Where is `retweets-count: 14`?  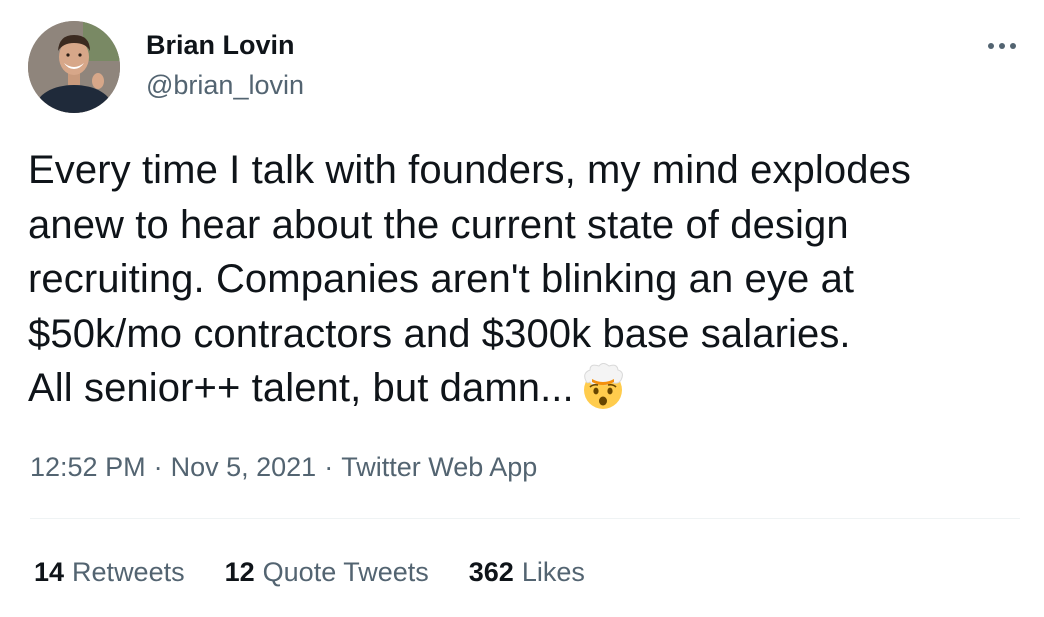 retweets-count: 14 is located at coordinates (49, 572).